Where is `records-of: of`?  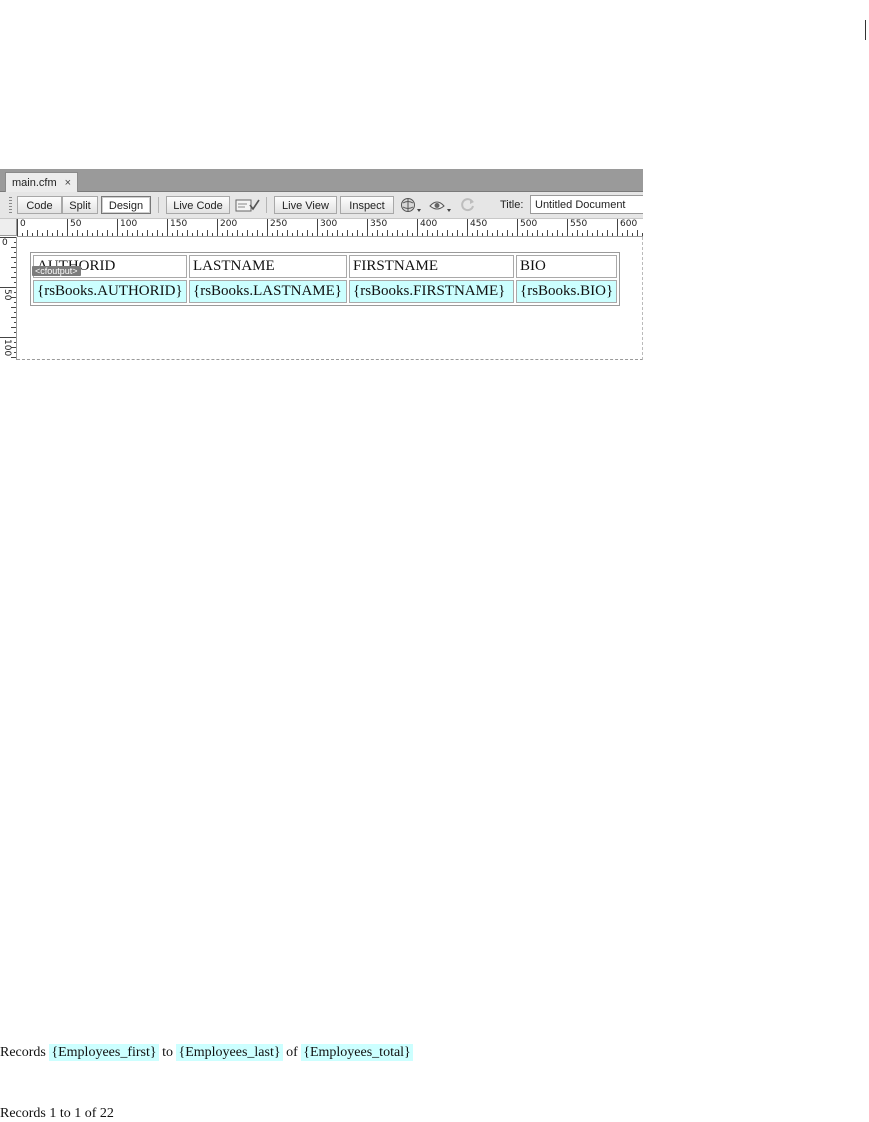
records-of: of is located at coordinates (292, 1052).